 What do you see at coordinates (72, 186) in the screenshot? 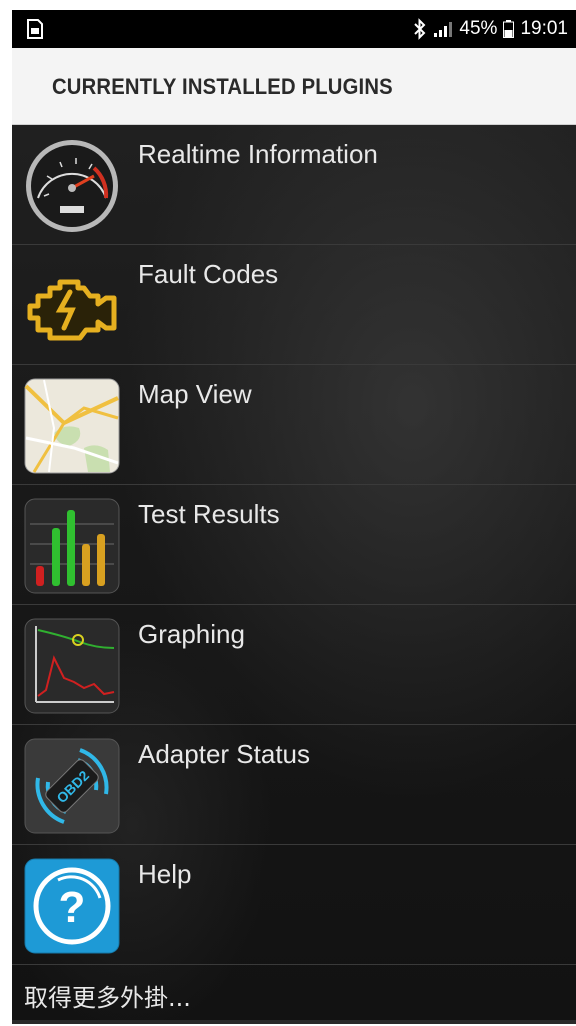
I see `speedometer-icon` at bounding box center [72, 186].